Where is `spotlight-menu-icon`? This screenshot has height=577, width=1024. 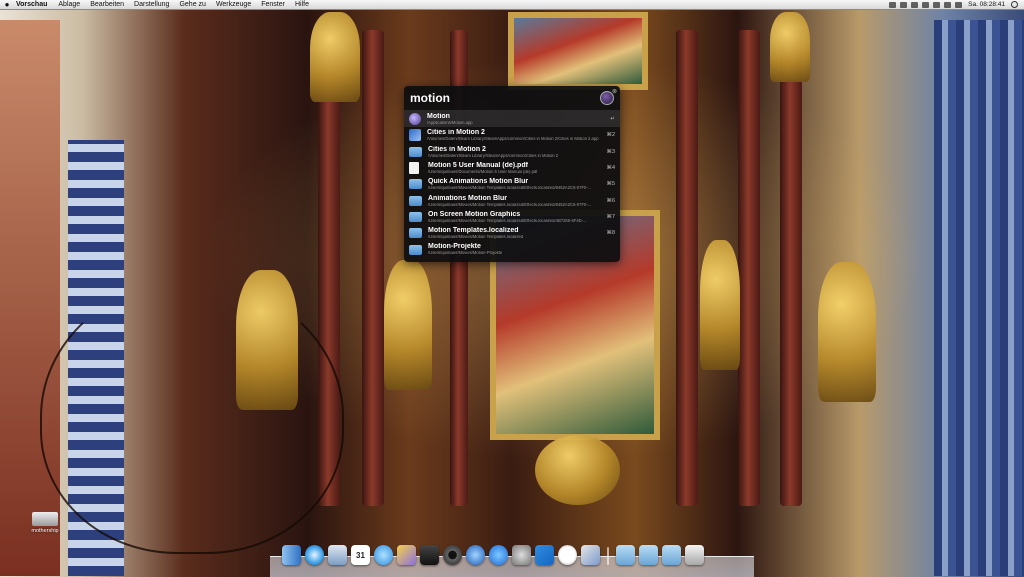
spotlight-menu-icon is located at coordinates (1014, 4).